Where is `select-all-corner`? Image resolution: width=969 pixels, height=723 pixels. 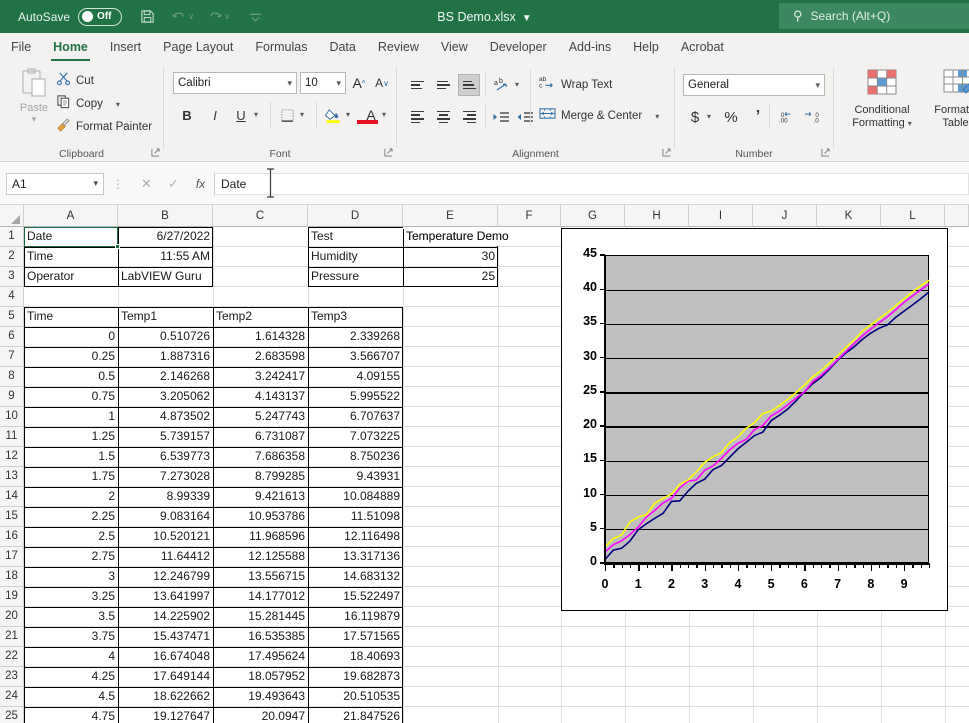
select-all-corner is located at coordinates (12, 216).